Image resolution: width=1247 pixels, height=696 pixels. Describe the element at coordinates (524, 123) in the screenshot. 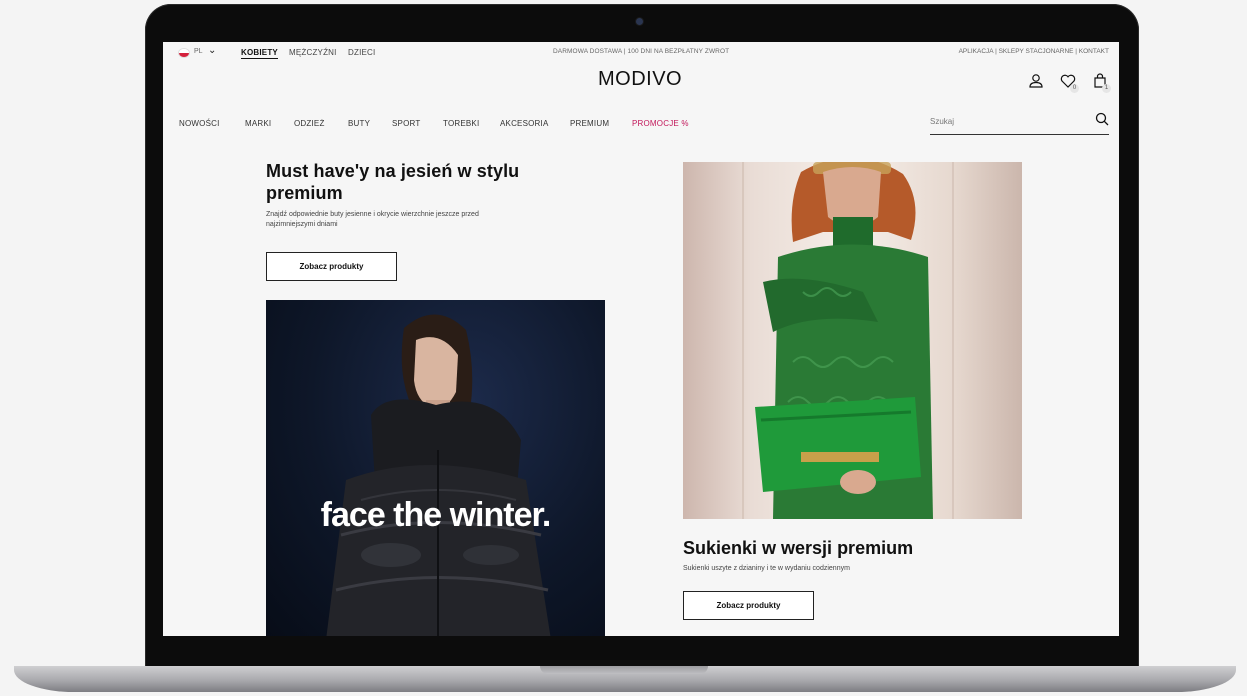

I see `nav-item-akcesoria: AKCESORIA` at that location.